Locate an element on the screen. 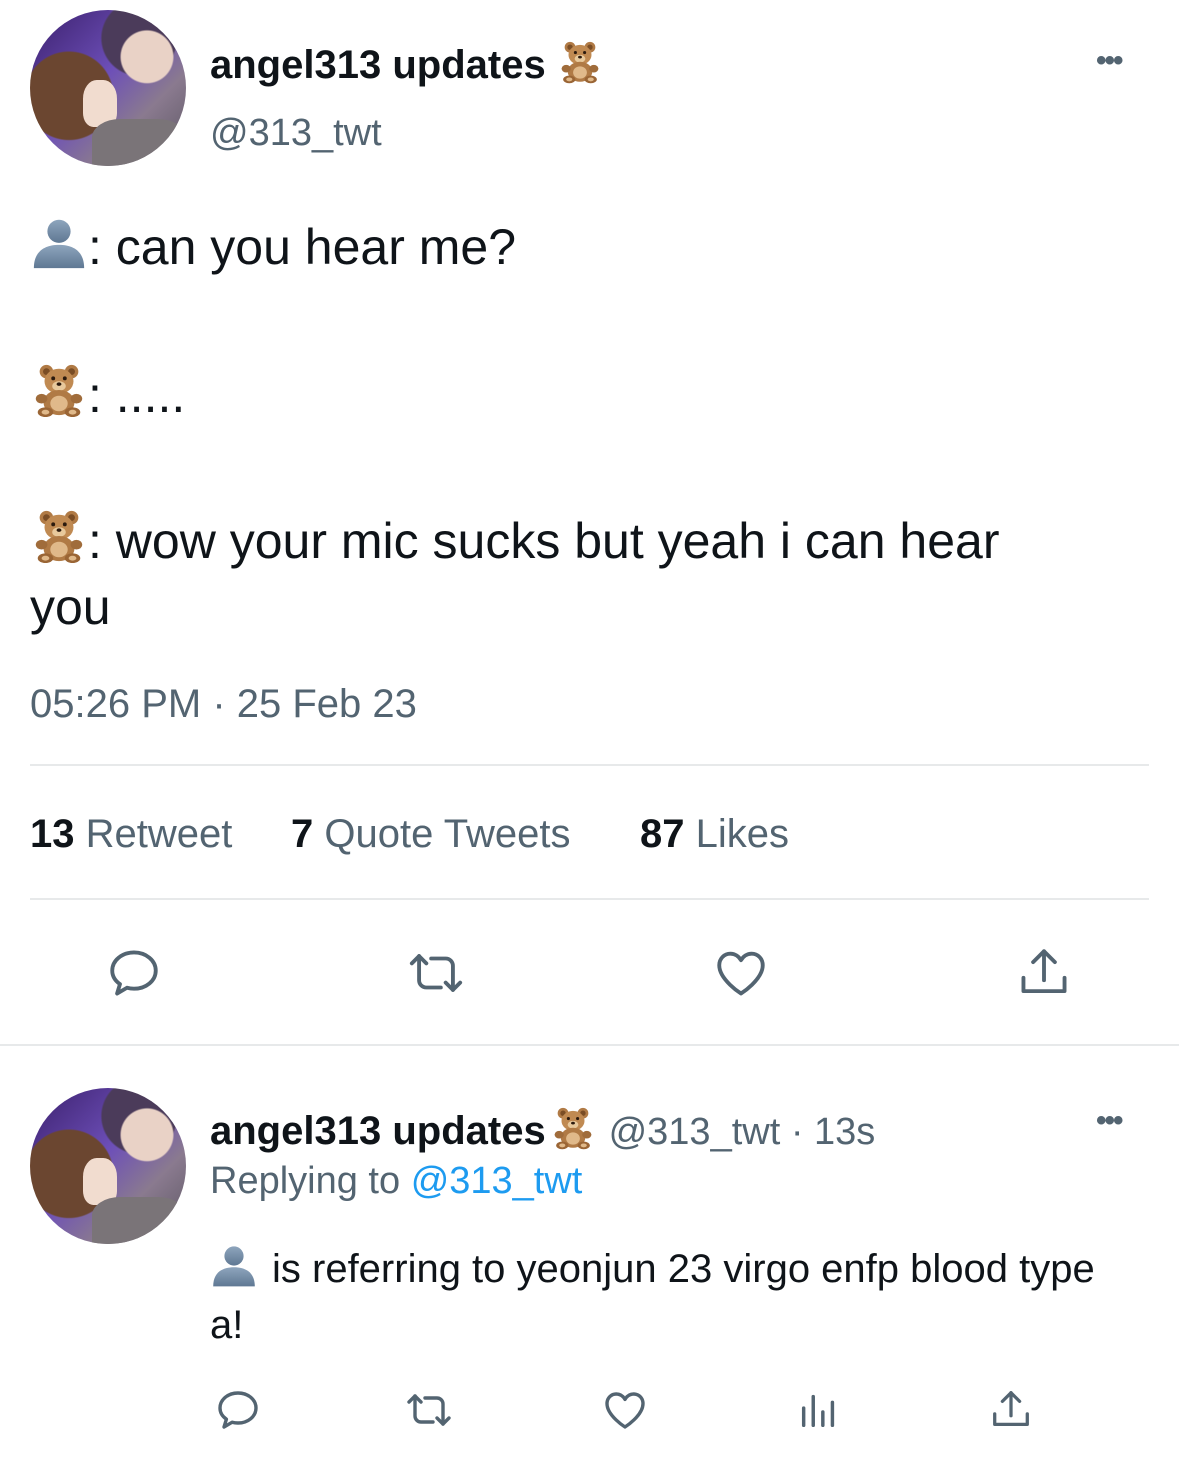 This screenshot has width=1179, height=1457. reply-author-avatar is located at coordinates (108, 1166).